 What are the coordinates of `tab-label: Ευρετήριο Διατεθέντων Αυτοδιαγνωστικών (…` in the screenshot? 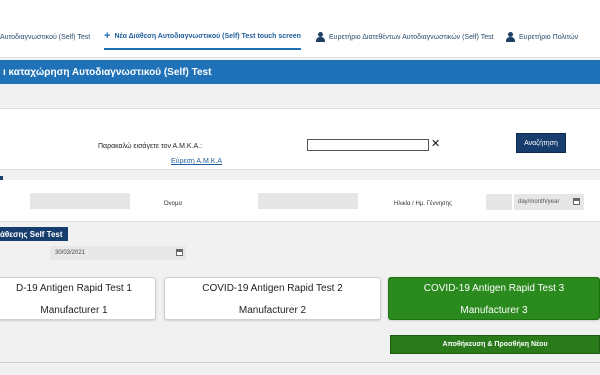 It's located at (411, 37).